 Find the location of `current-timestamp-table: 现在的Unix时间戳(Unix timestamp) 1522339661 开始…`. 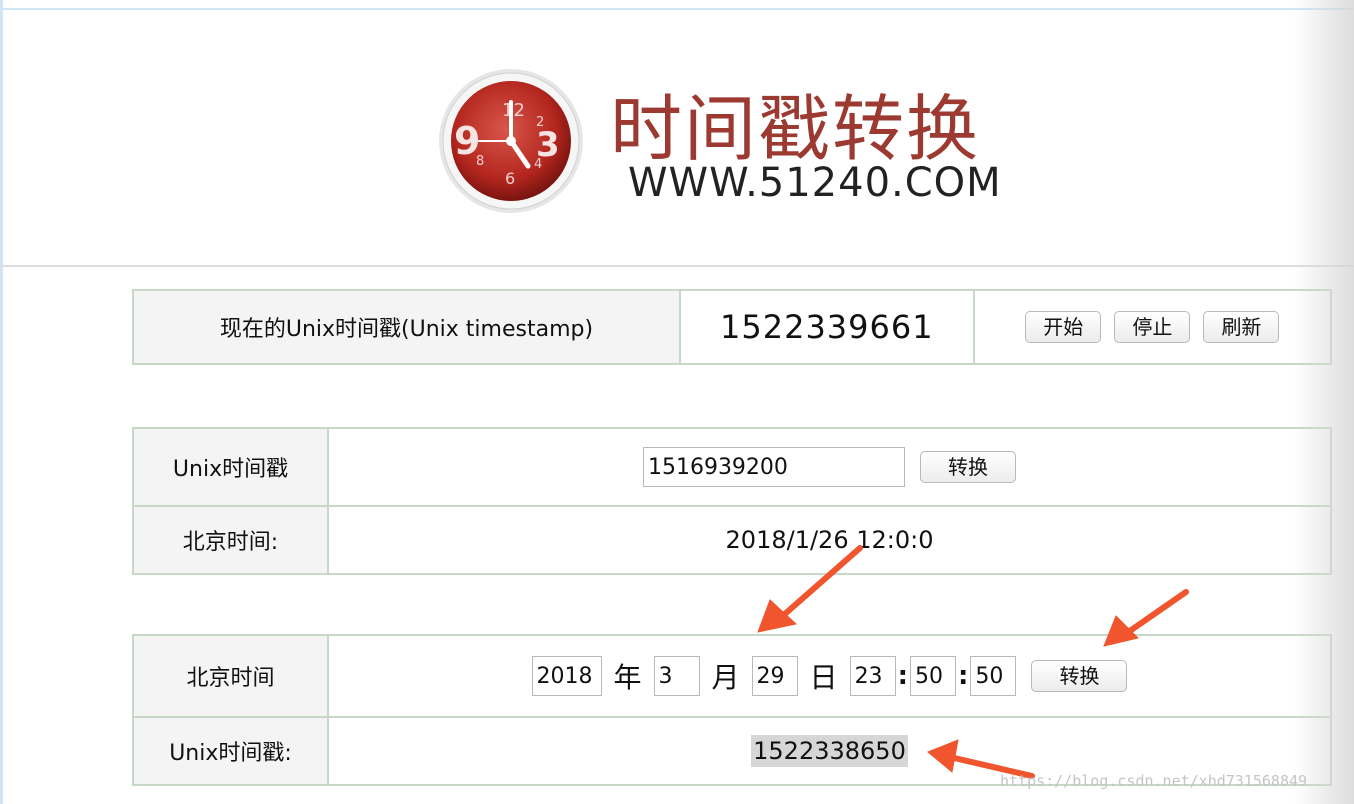

current-timestamp-table: 现在的Unix时间戳(Unix timestamp) 1522339661 开始… is located at coordinates (732, 327).